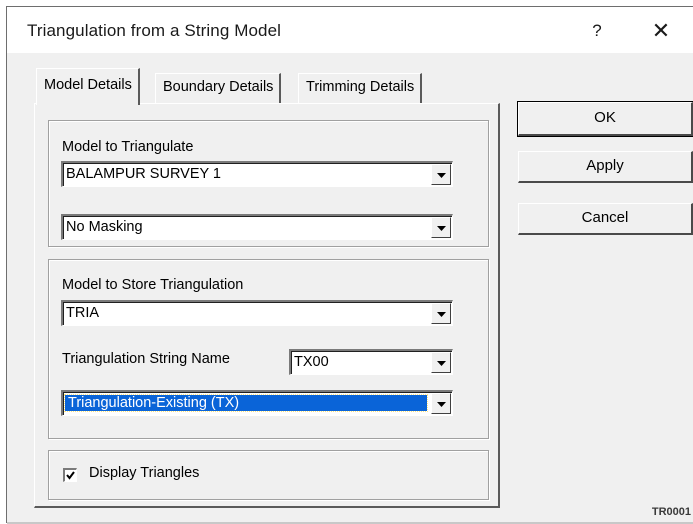 This screenshot has height=524, width=693. Describe the element at coordinates (257, 227) in the screenshot. I see `masking-select: No Masking` at that location.